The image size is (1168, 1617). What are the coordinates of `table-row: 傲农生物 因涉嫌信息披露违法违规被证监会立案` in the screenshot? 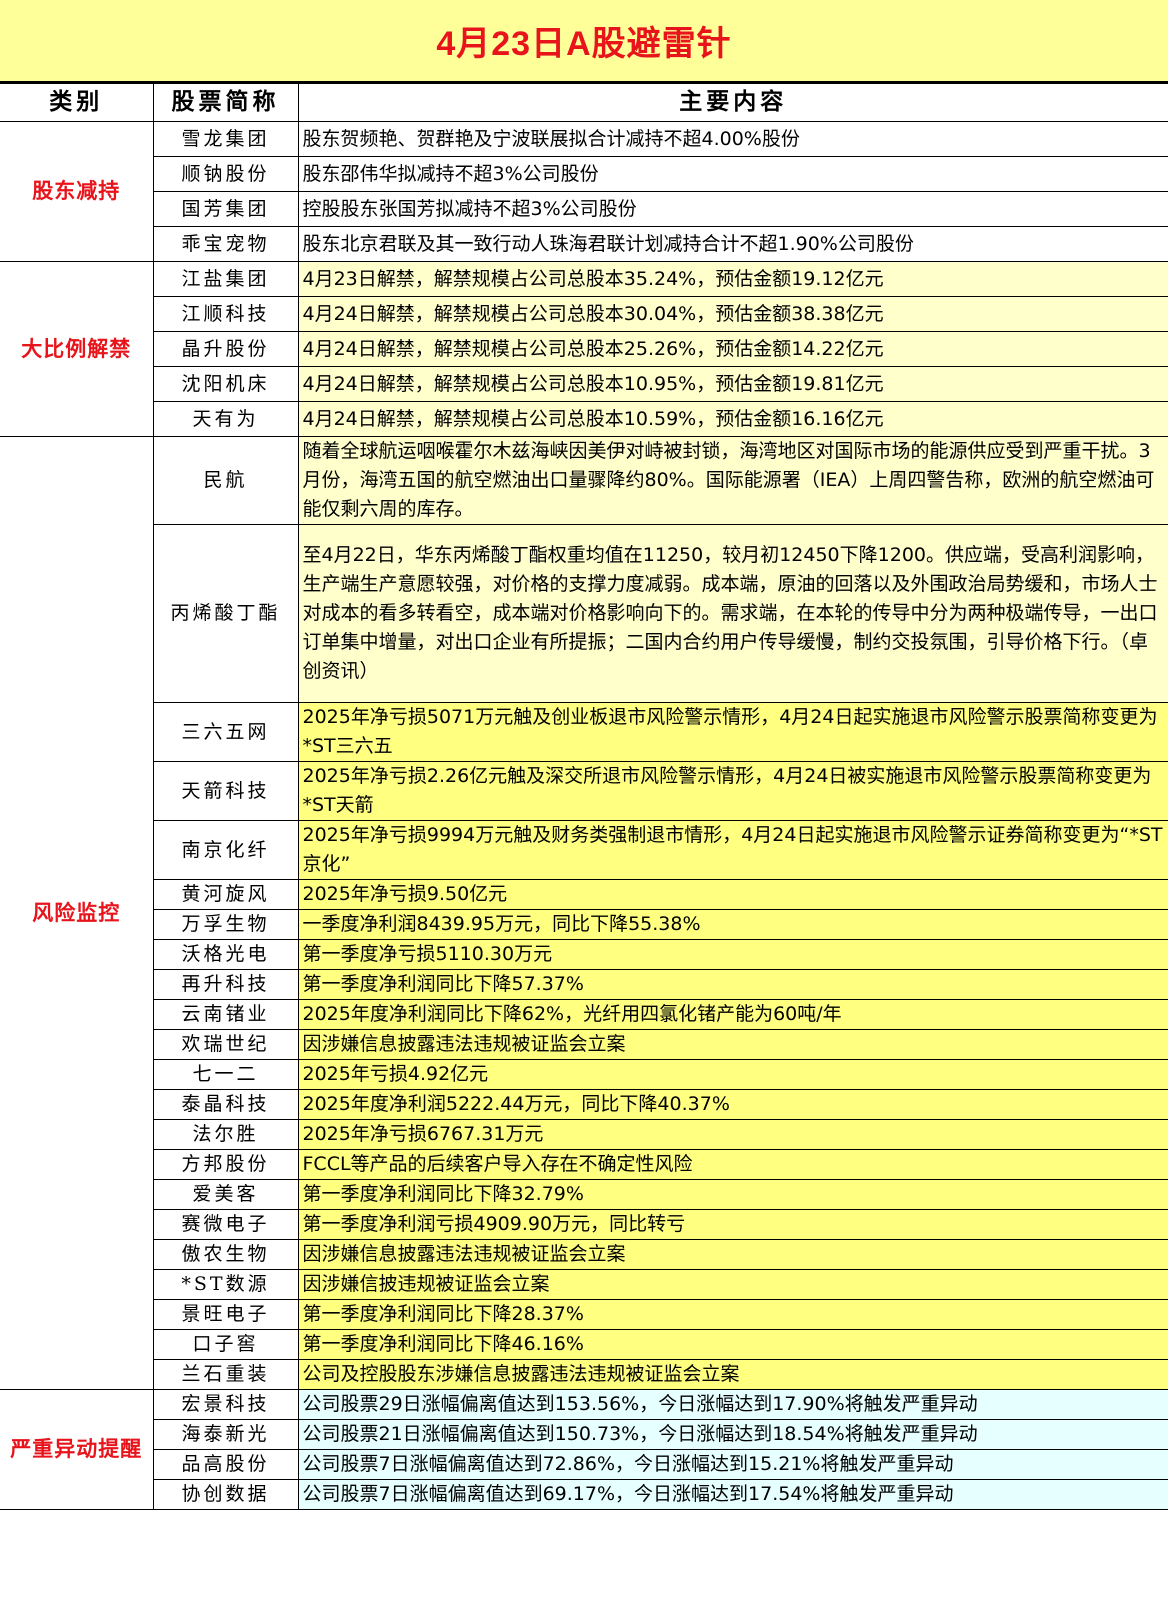 It's located at (584, 1254).